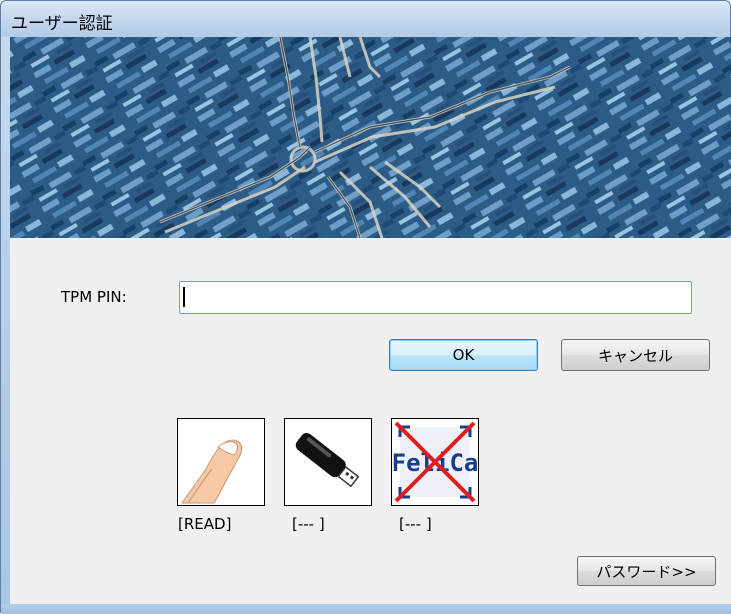 The image size is (731, 614). What do you see at coordinates (365, 19) in the screenshot?
I see `title-bar: ユーザー認証` at bounding box center [365, 19].